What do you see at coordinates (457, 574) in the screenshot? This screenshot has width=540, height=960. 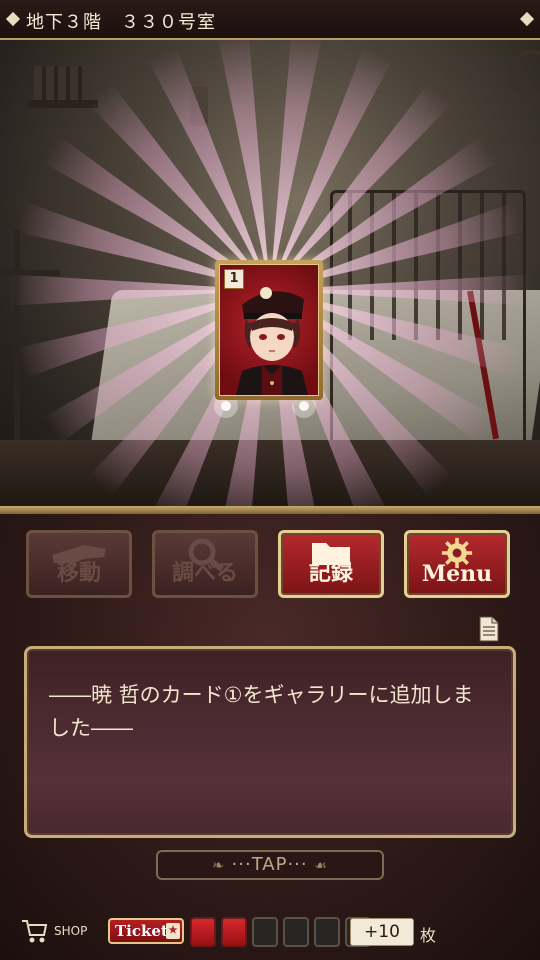 I see `menu-label: Menu` at bounding box center [457, 574].